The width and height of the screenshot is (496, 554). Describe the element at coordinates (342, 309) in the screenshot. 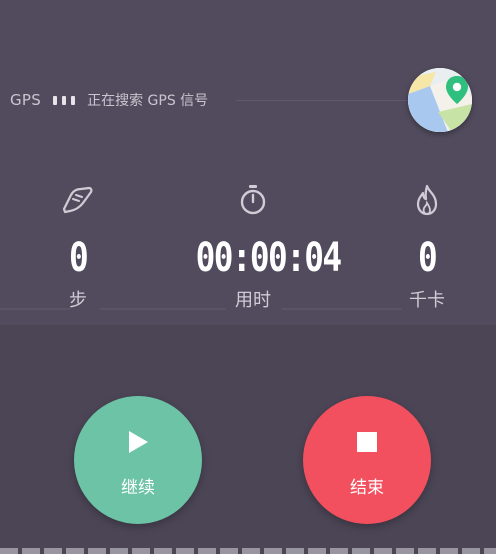

I see `divider-right` at that location.